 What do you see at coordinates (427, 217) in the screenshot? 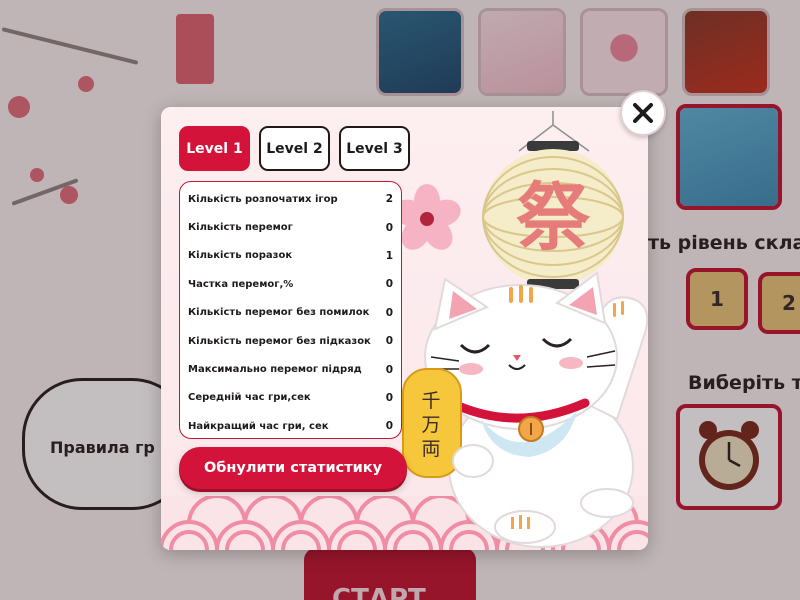
I see `sakura-icon` at bounding box center [427, 217].